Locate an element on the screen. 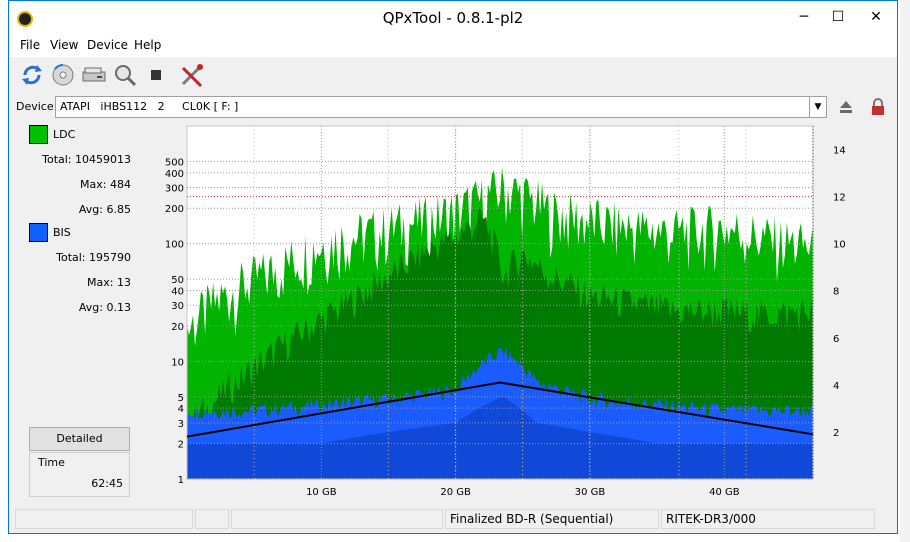  lock-icon is located at coordinates (878, 107).